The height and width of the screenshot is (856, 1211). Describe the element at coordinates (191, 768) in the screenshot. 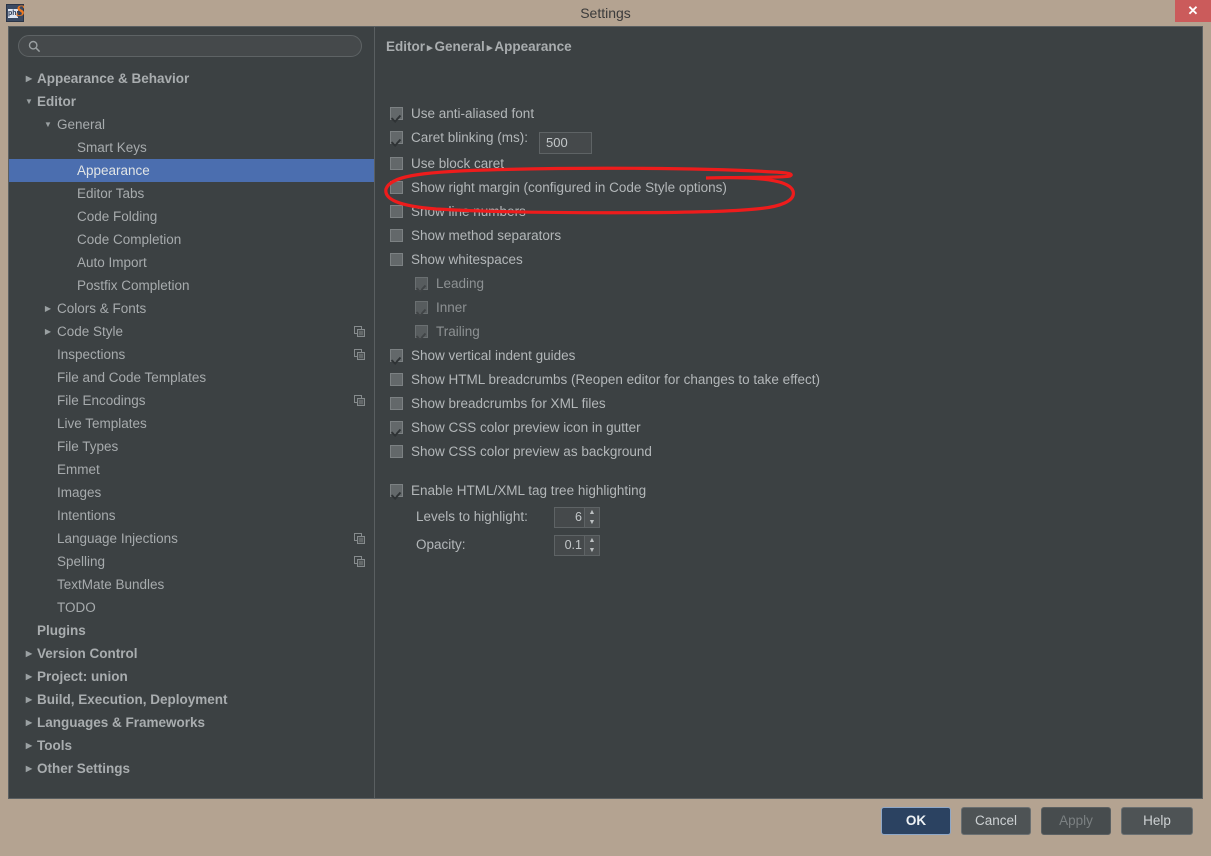

I see `sidebar-item-other-settings: ▶ Other Settings` at that location.